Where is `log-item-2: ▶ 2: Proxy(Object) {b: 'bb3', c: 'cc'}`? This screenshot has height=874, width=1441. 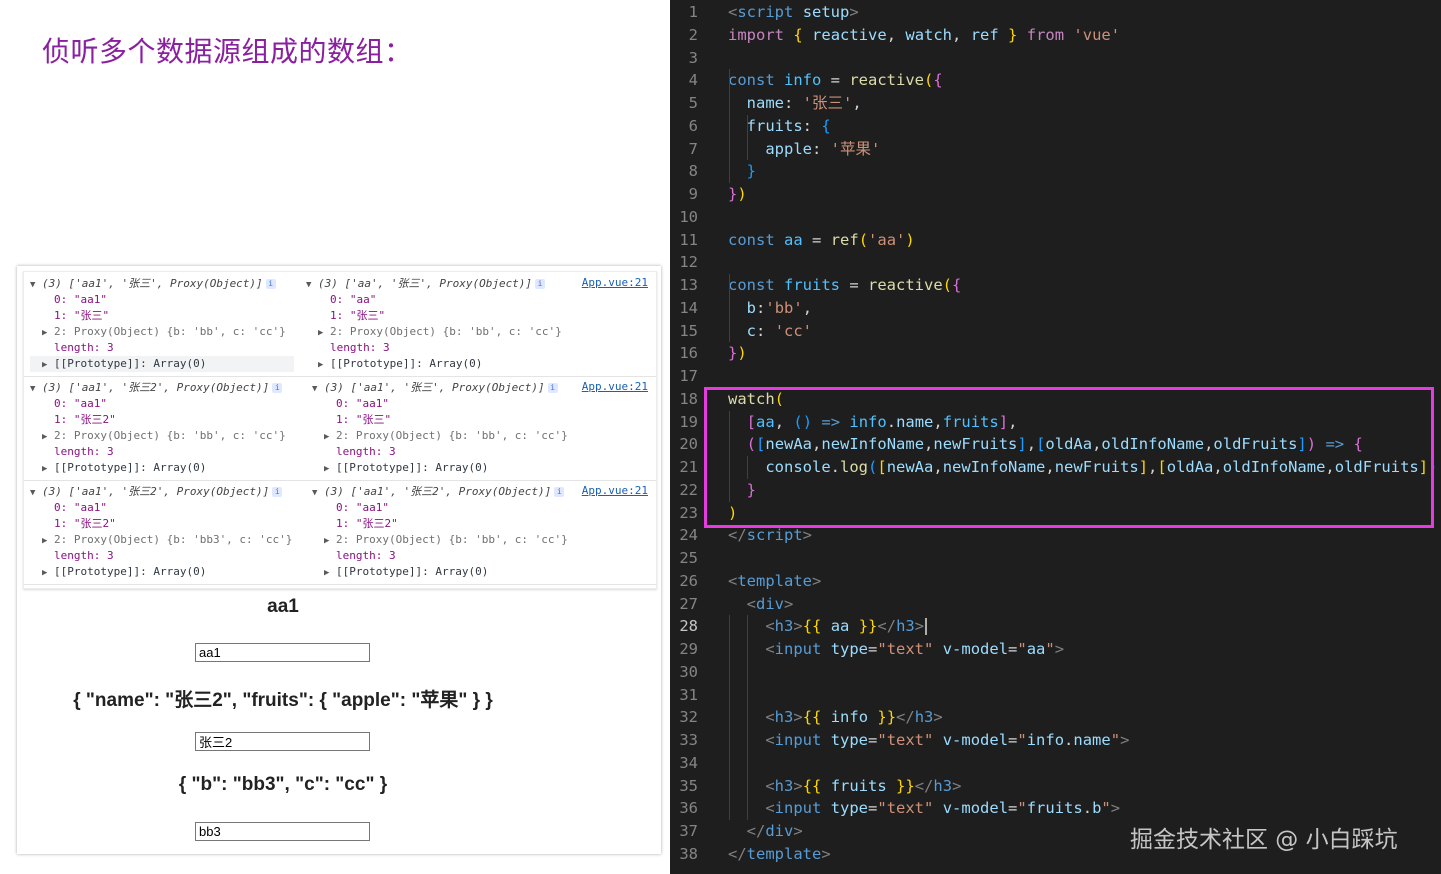
log-item-2: ▶ 2: Proxy(Object) {b: 'bb3', c: 'cc'} is located at coordinates (161, 540).